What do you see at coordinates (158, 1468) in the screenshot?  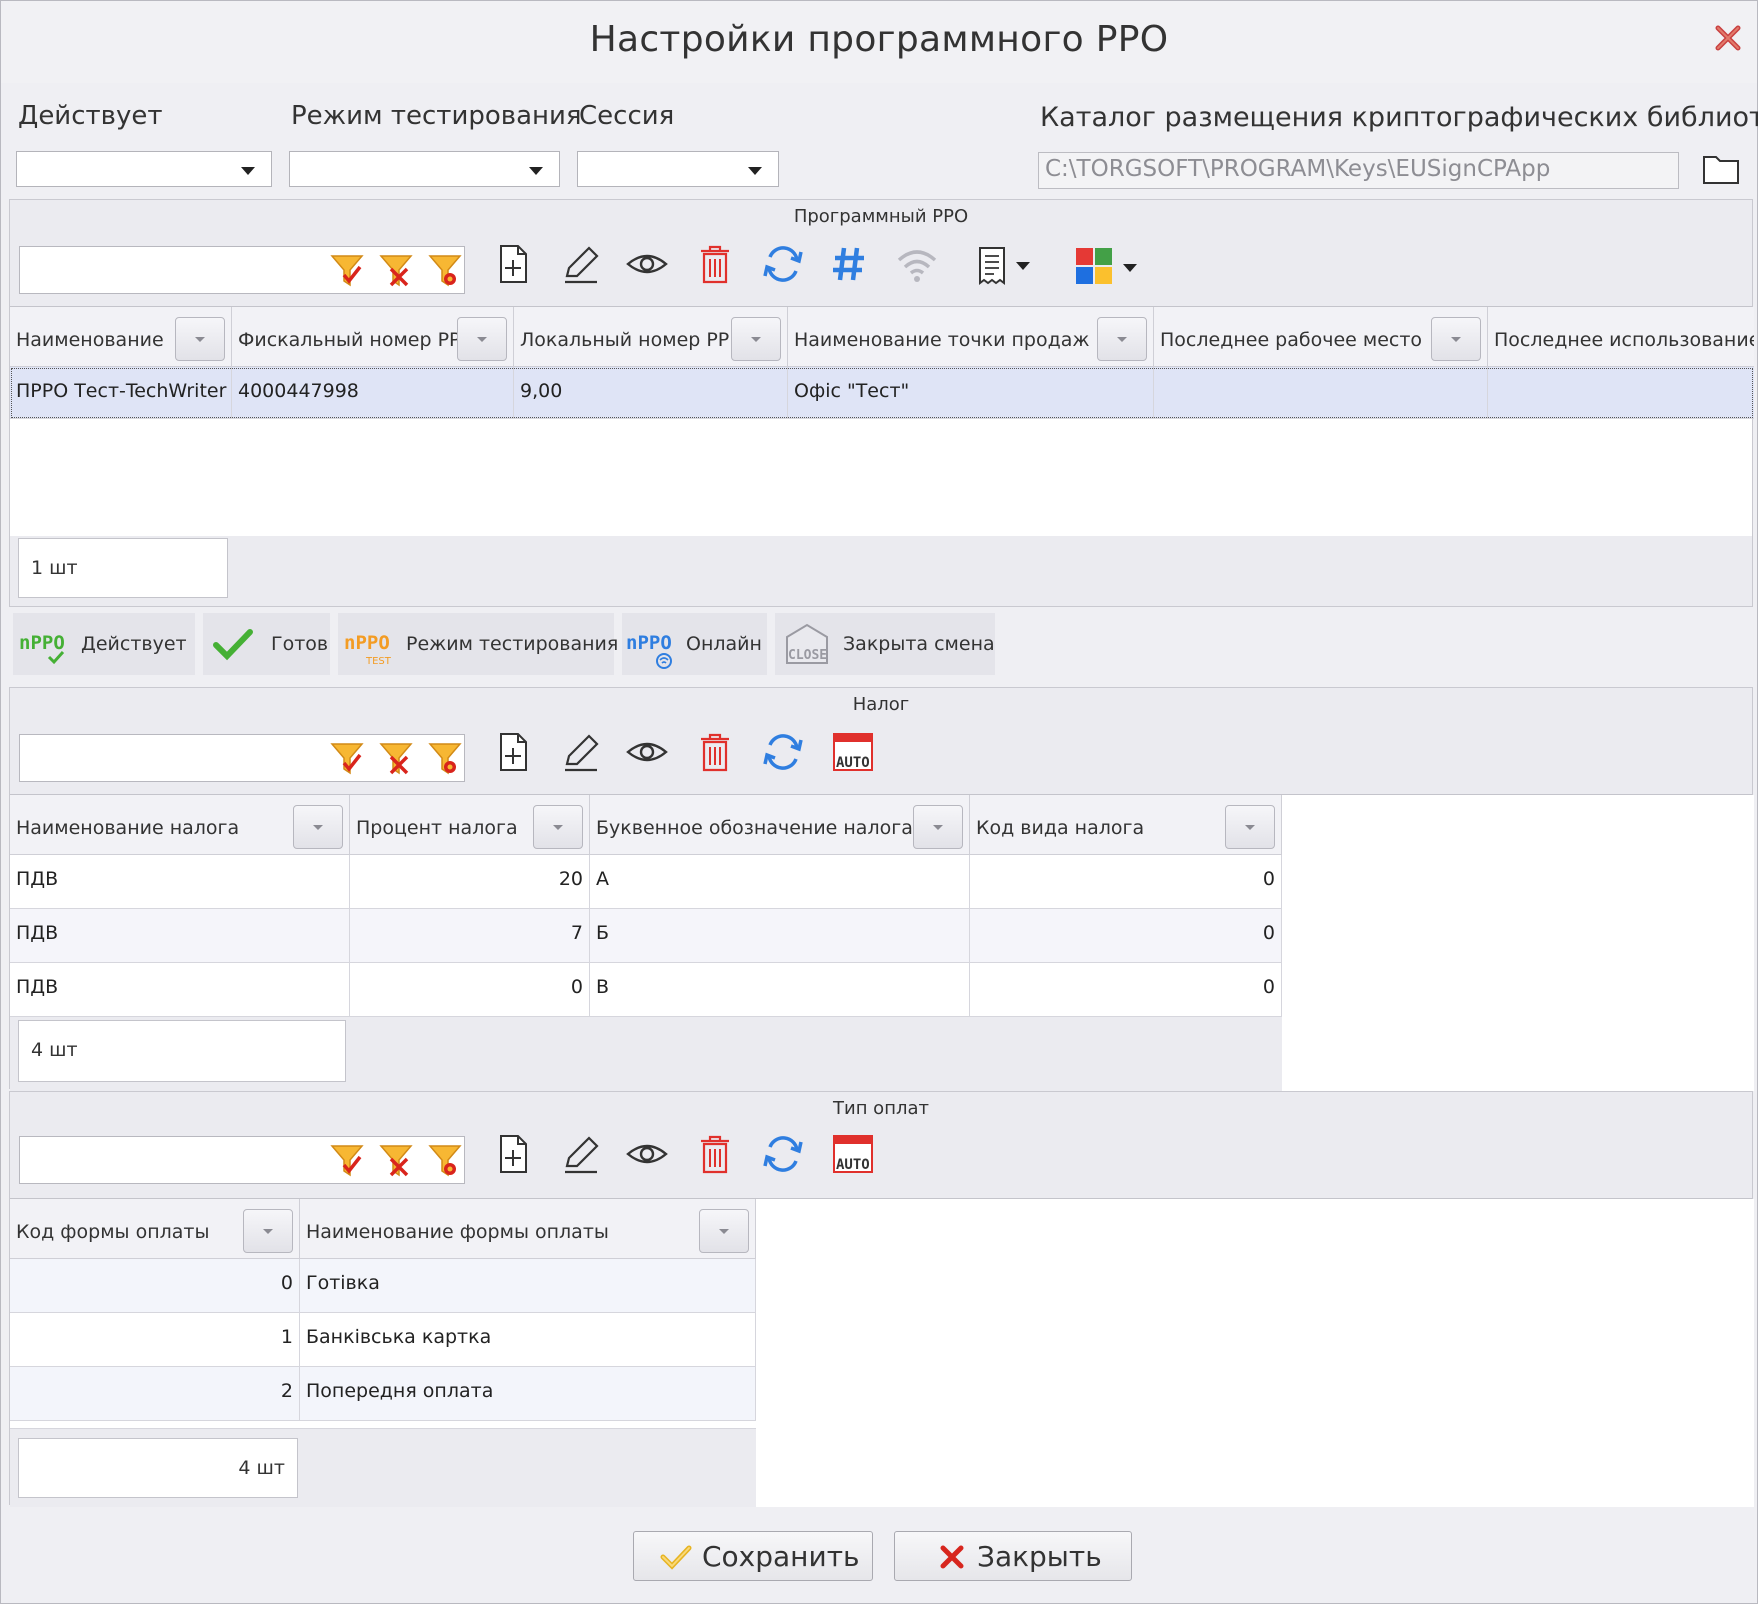 I see `payment-count: 4 шт` at bounding box center [158, 1468].